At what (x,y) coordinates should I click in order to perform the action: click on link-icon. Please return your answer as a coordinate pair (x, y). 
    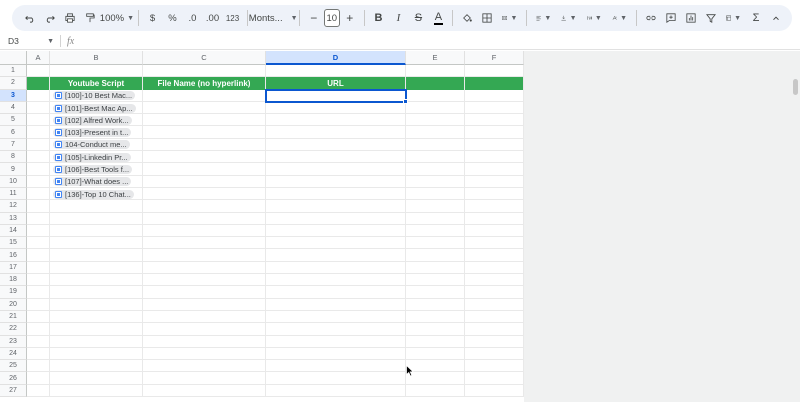
    Looking at the image, I should click on (651, 18).